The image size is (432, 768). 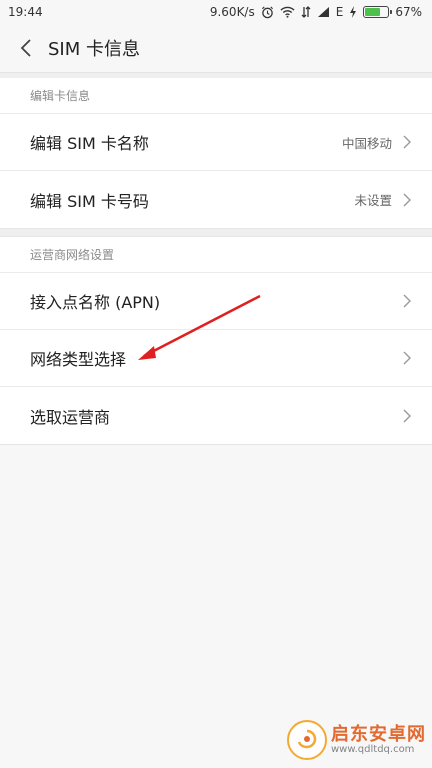 I want to click on back-button, so click(x=26, y=48).